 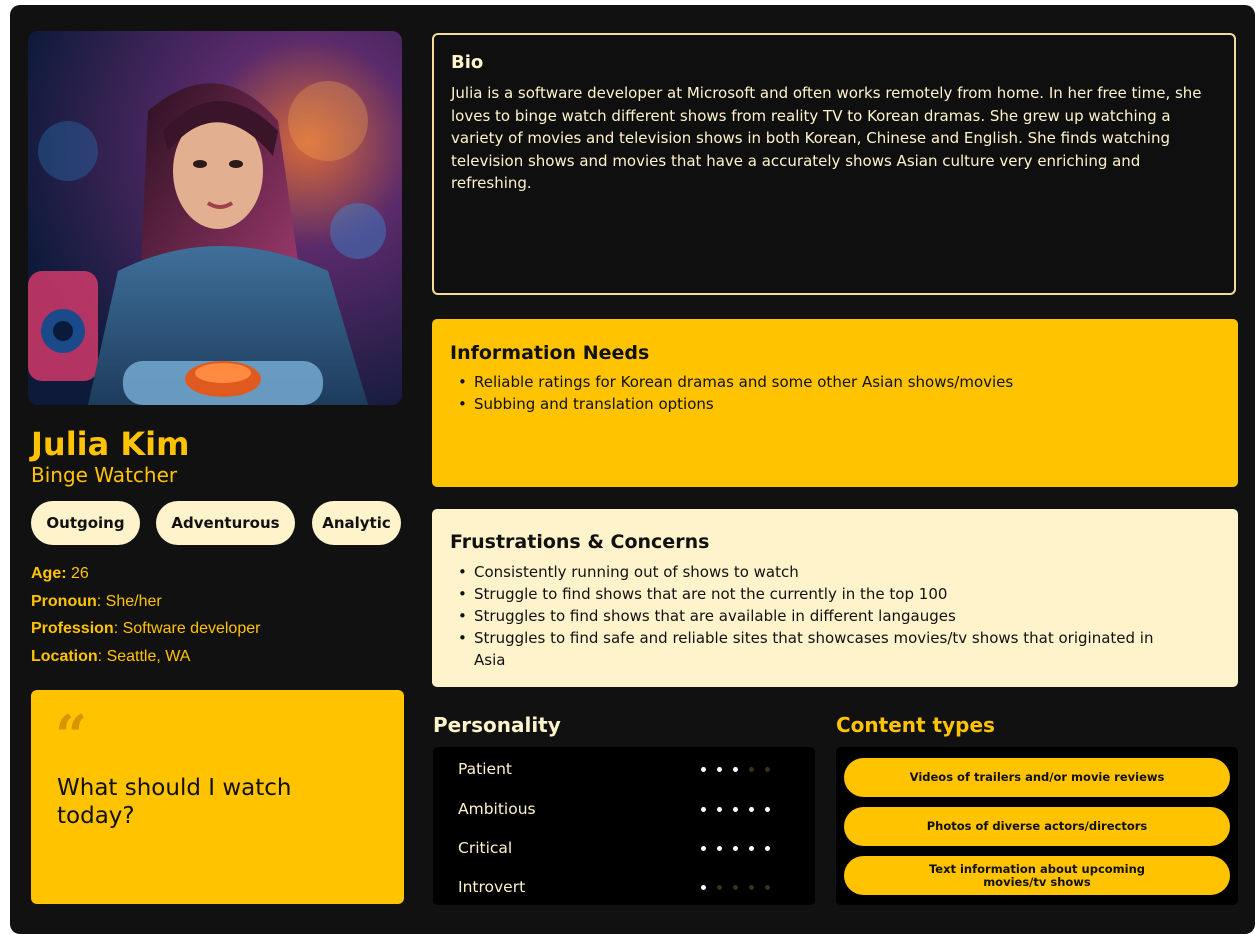 I want to click on frustrations-title: Frustrations & Concerns, so click(x=580, y=542).